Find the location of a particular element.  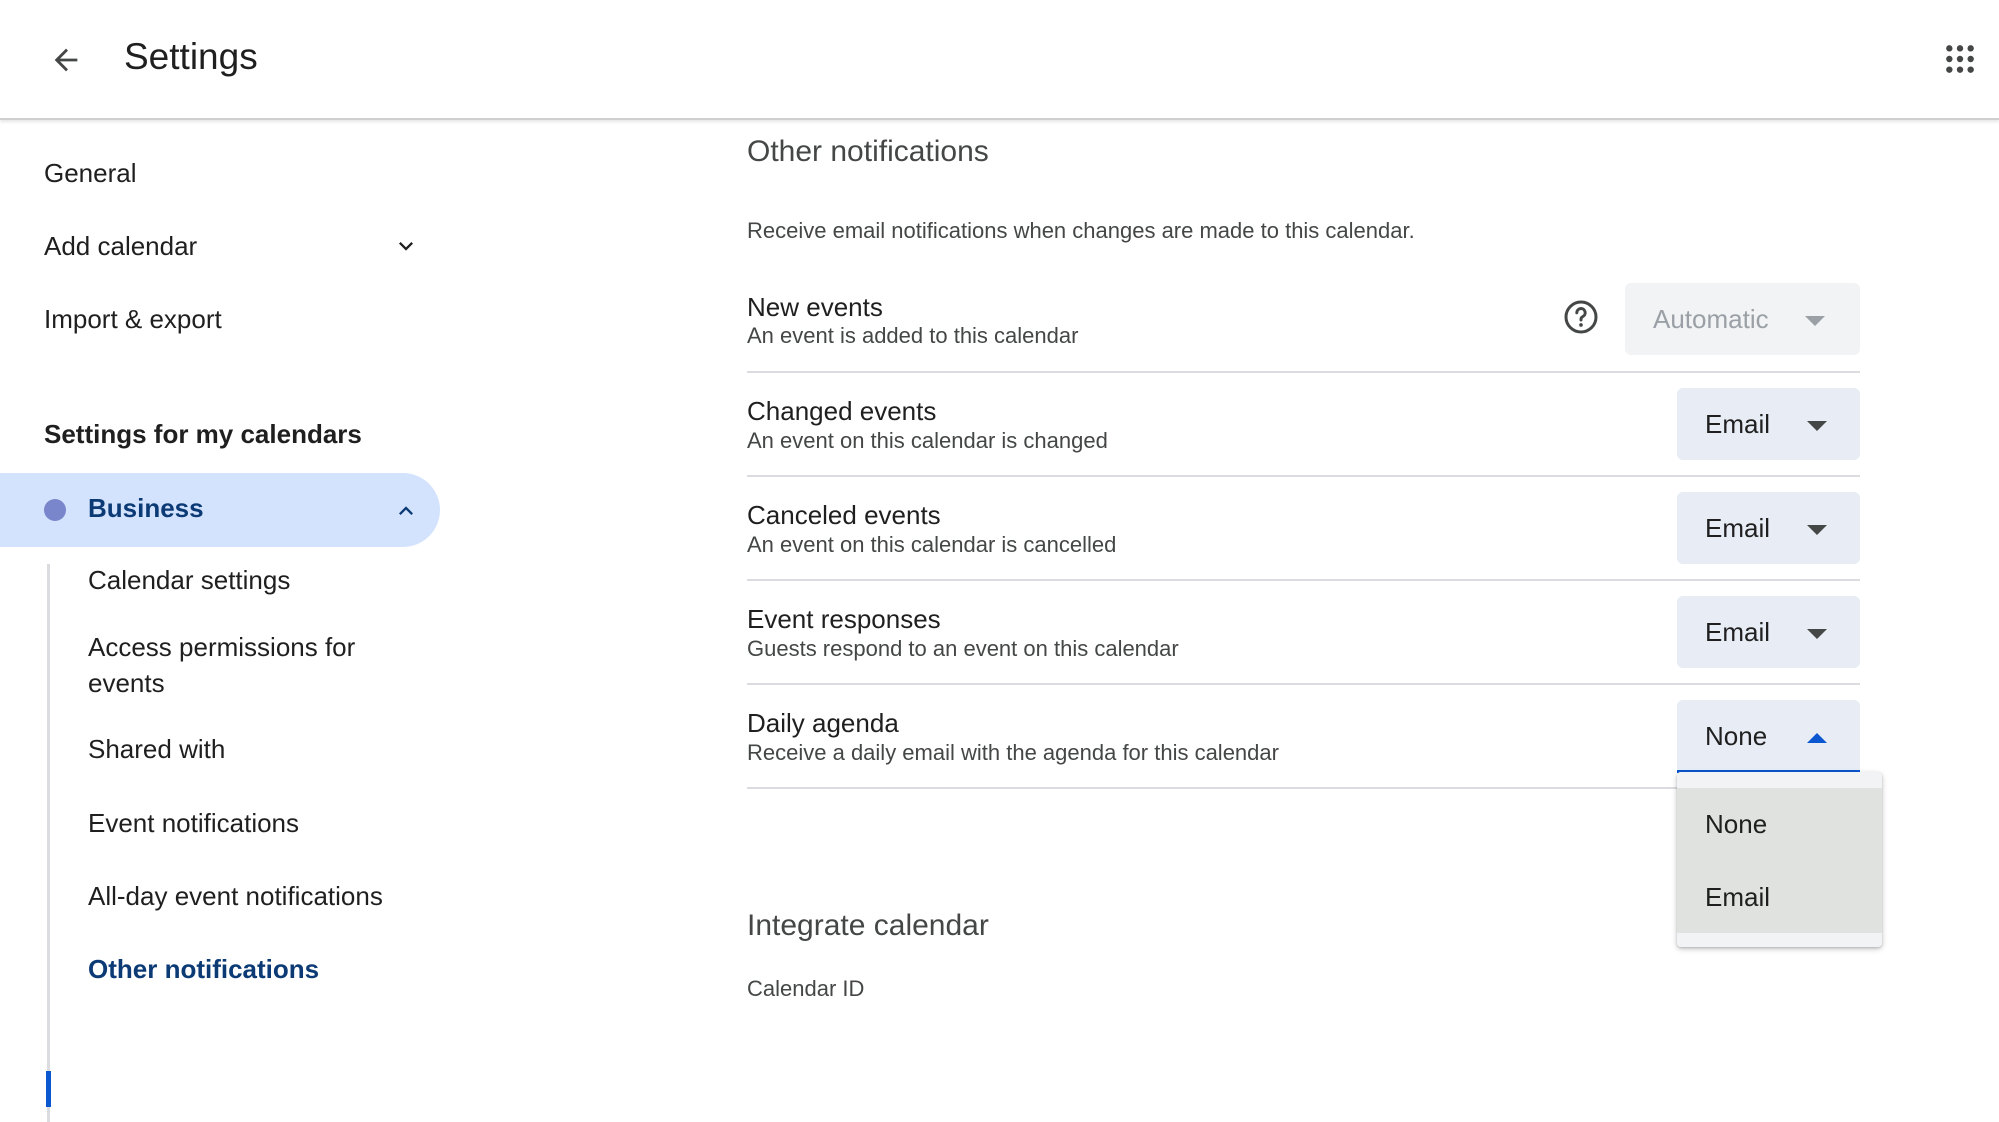

row-subtitle-new-events: An event is added to this calendar is located at coordinates (913, 335).